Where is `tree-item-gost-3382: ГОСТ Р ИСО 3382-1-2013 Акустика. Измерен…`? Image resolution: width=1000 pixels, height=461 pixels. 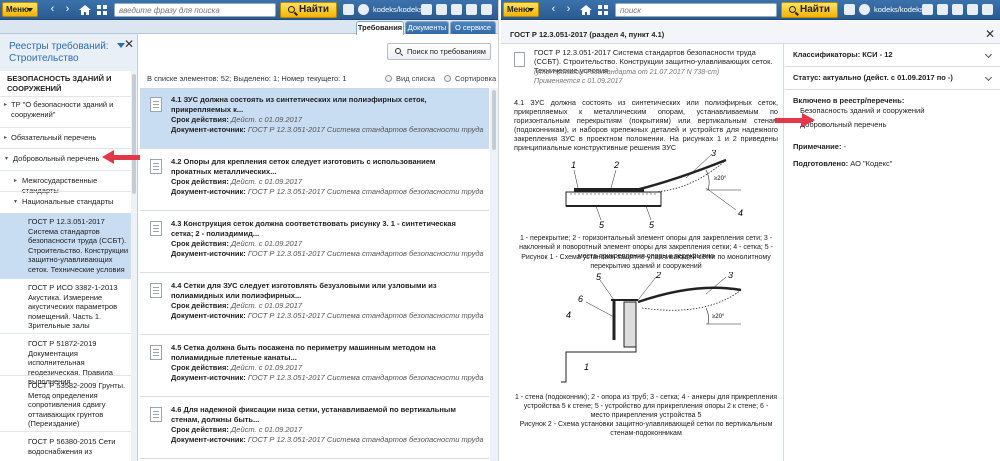
tree-item-gost-3382: ГОСТ Р ИСО 3382-1-2013 Акустика. Измерен… is located at coordinates (65, 307).